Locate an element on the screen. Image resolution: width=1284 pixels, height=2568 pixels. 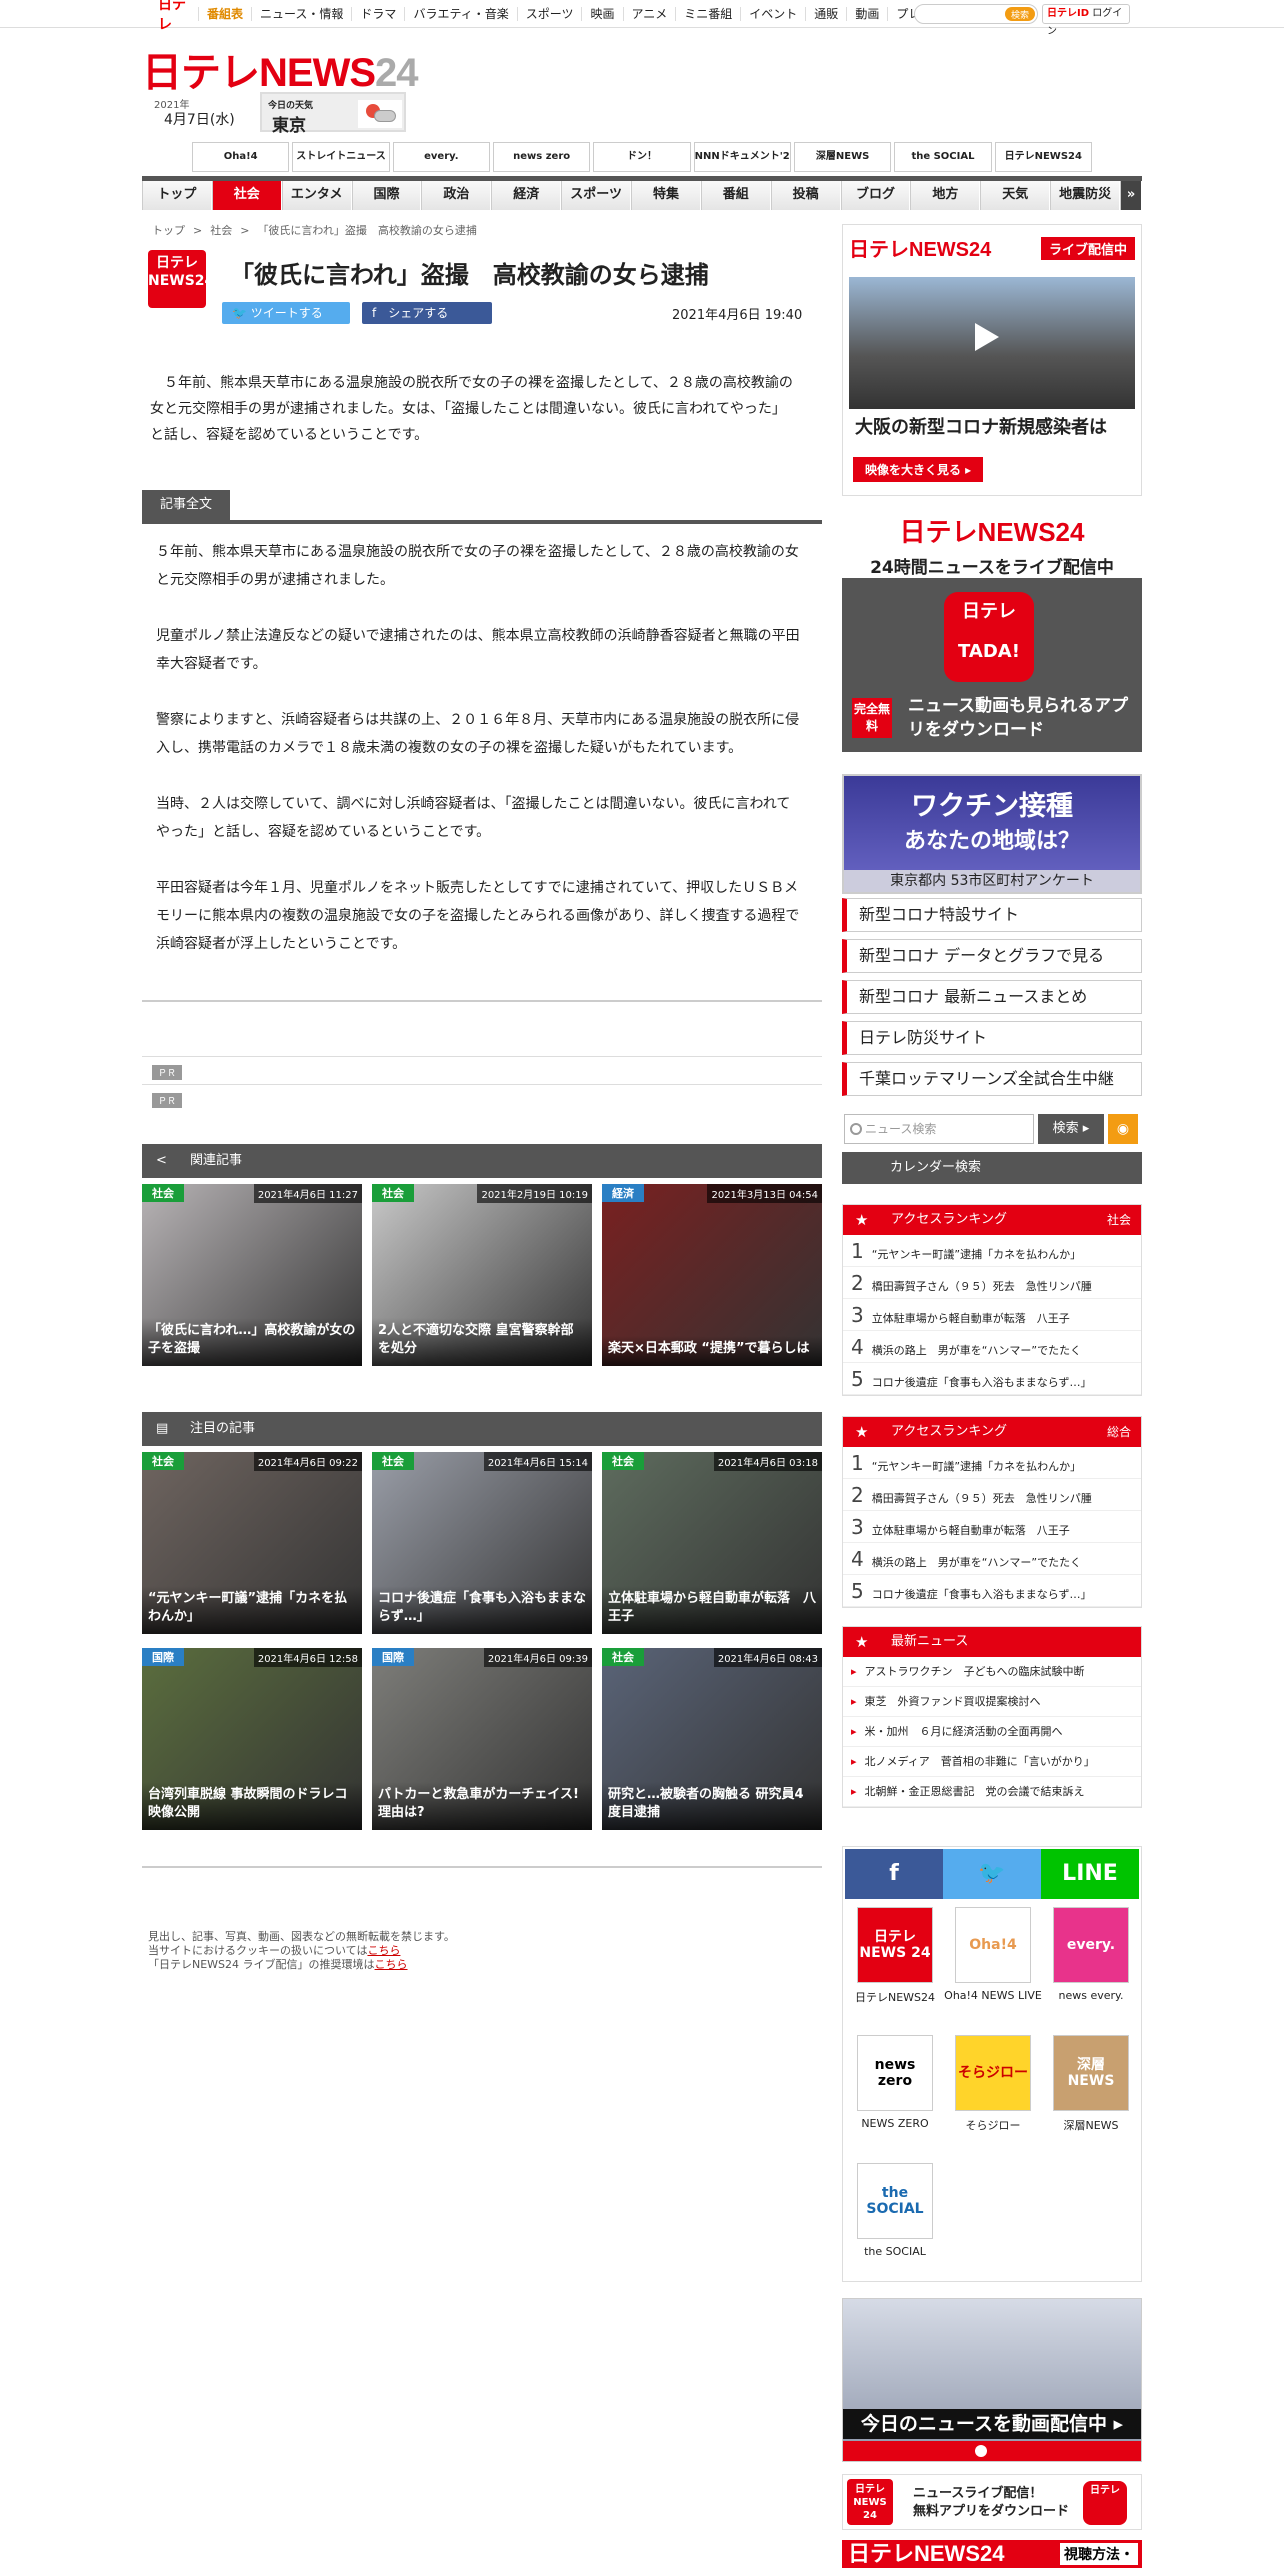
ntv-logo: 日テレ is located at coordinates (176, 17).